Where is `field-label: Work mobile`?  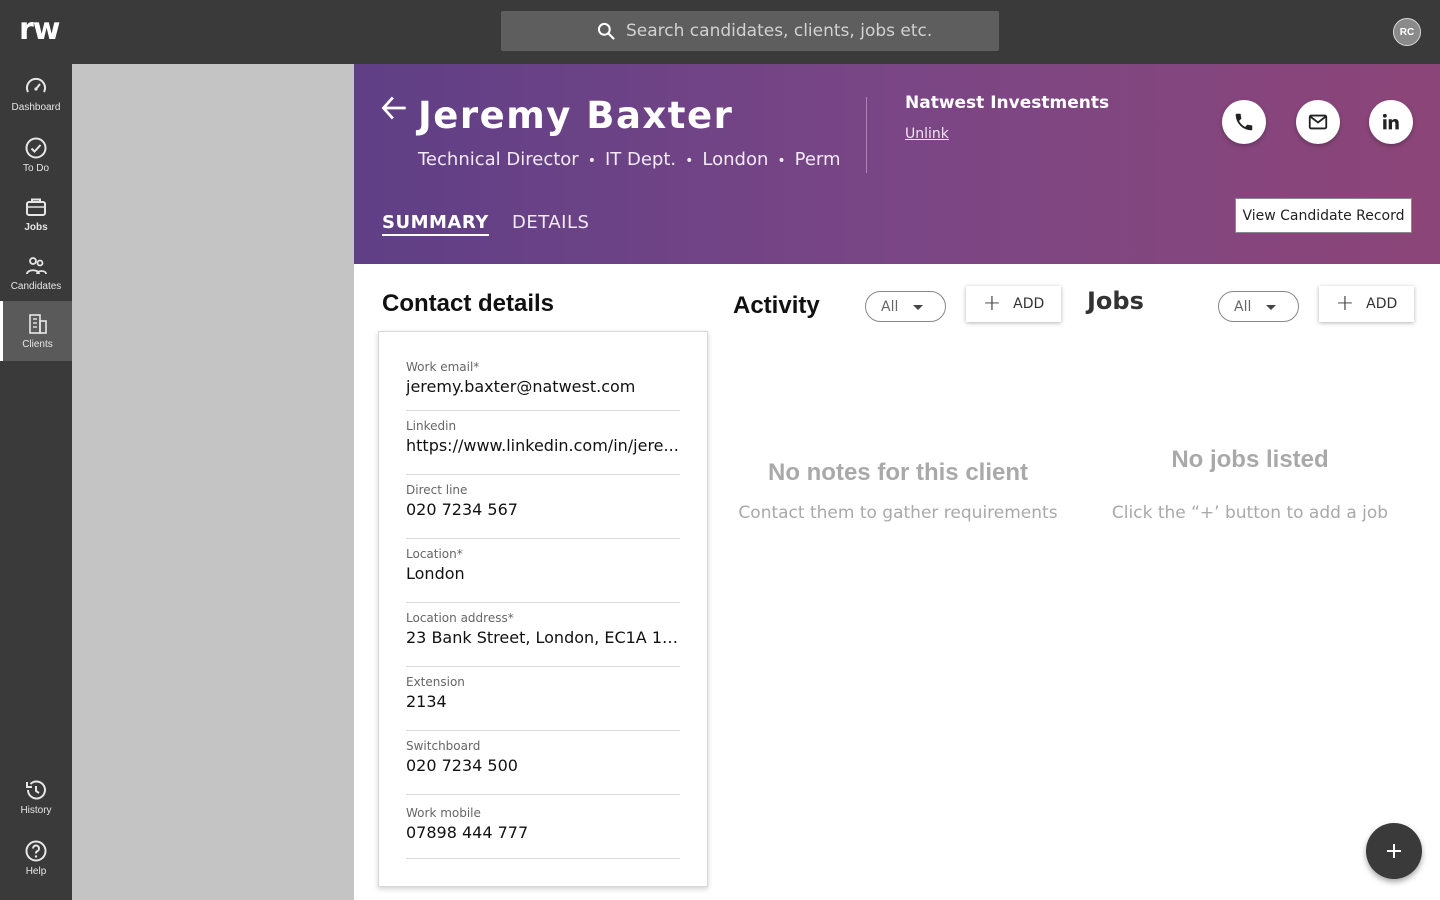 field-label: Work mobile is located at coordinates (443, 813).